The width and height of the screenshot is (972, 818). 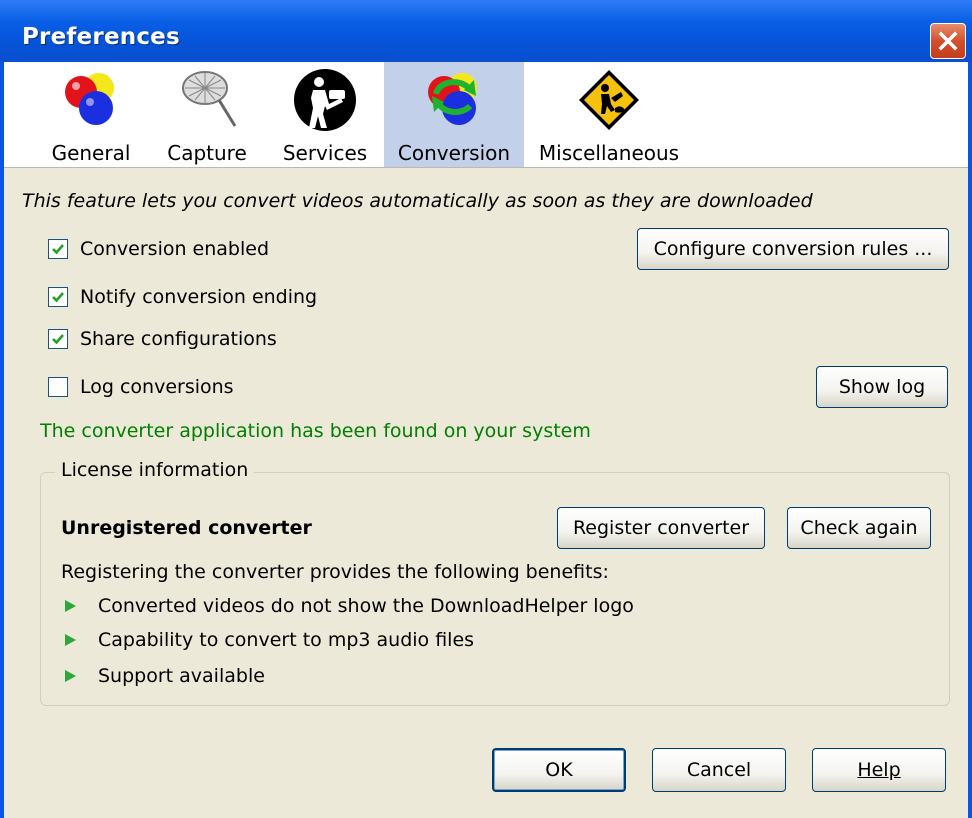 What do you see at coordinates (879, 770) in the screenshot?
I see `help-button: Help` at bounding box center [879, 770].